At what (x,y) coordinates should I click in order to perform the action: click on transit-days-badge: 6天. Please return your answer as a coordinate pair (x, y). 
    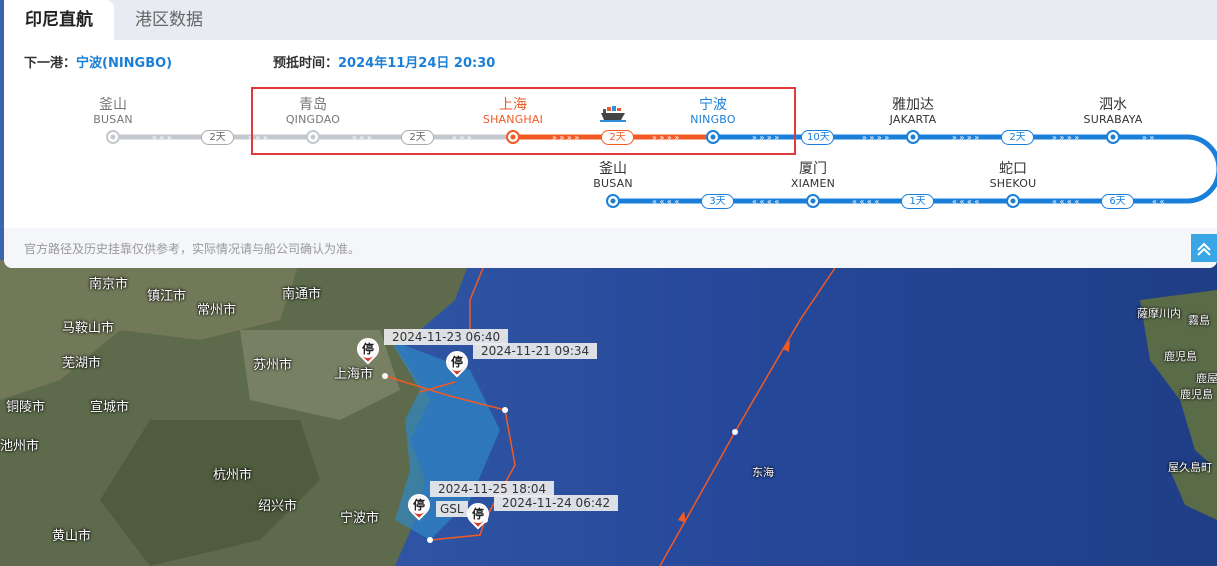
    Looking at the image, I should click on (1117, 201).